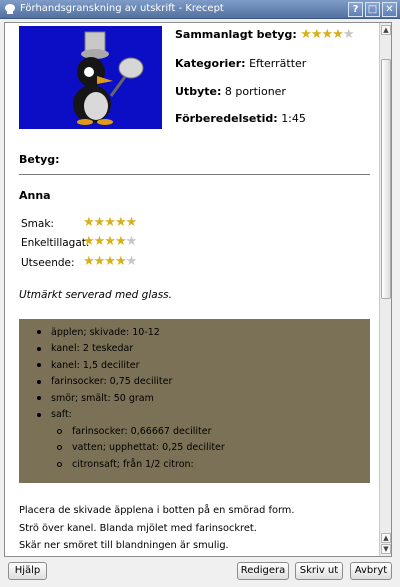 This screenshot has height=587, width=400. I want to click on prep-time-value: 1:45, so click(293, 118).